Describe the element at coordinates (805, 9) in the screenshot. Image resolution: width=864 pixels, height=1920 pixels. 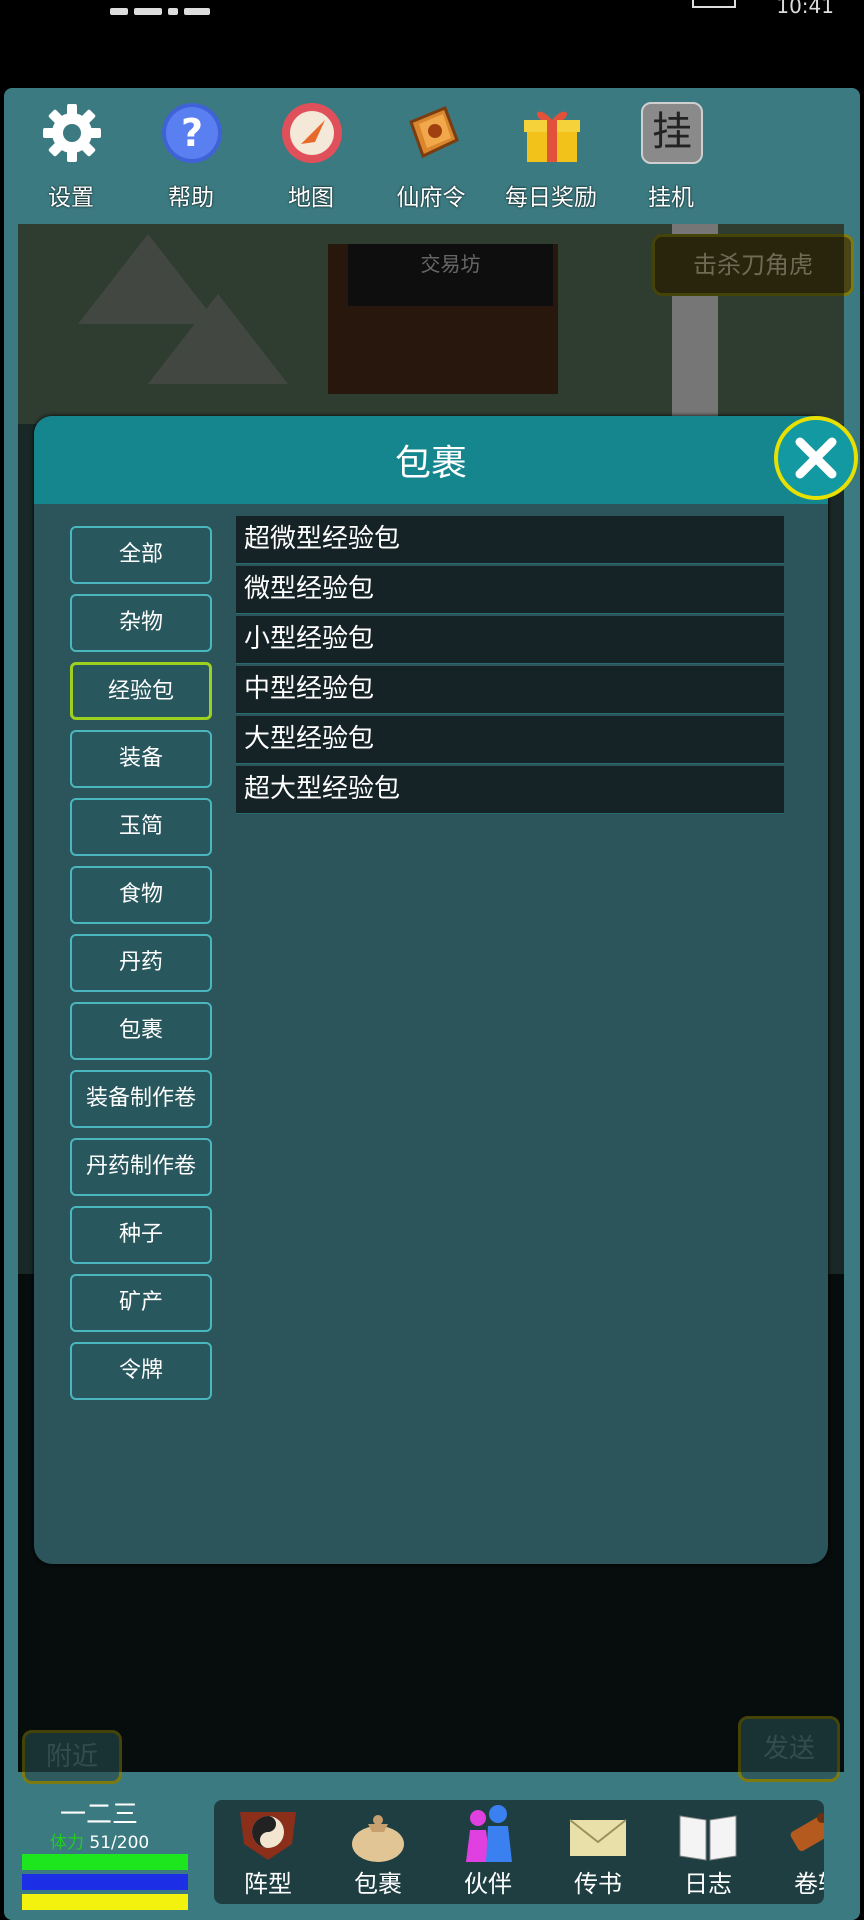
I see `status-time: 10:41` at that location.